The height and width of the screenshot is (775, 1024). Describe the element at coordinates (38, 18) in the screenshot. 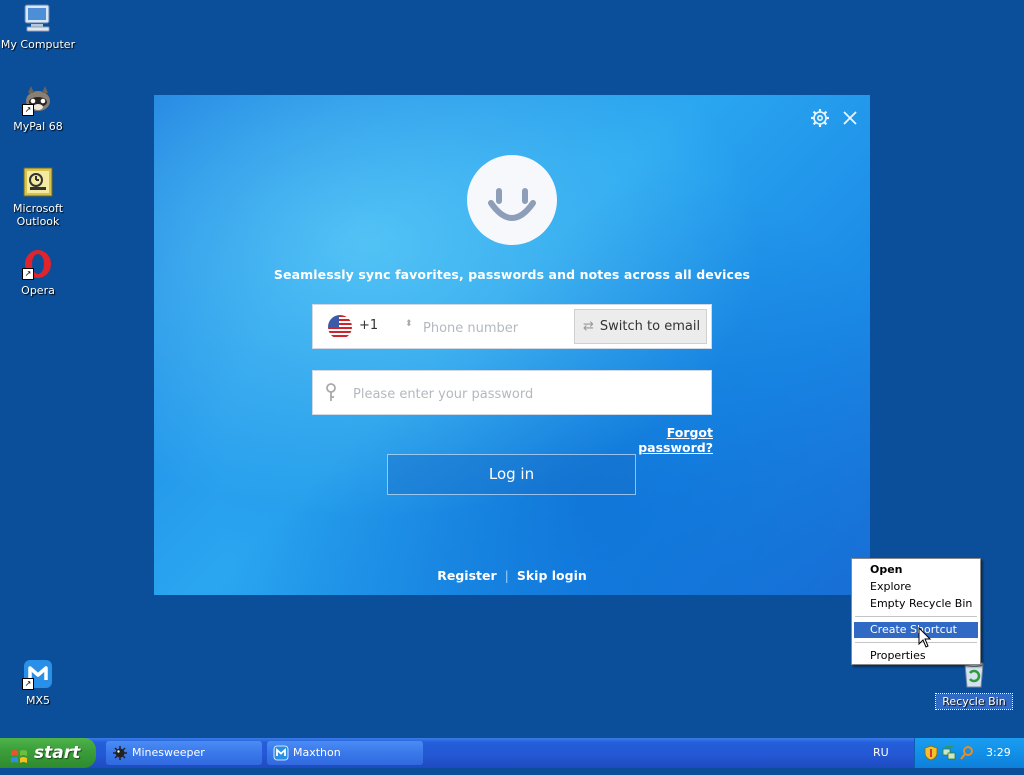

I see `computer-icon` at that location.